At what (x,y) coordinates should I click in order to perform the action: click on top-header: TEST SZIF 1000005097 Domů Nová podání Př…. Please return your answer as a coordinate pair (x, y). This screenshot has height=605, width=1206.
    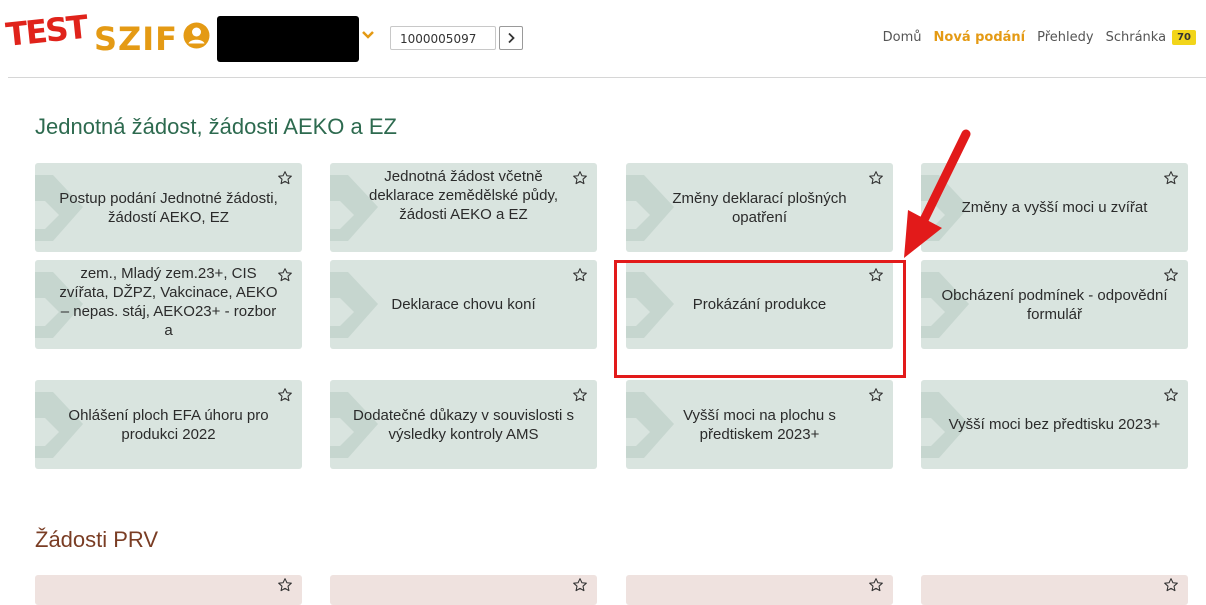
    Looking at the image, I should click on (603, 39).